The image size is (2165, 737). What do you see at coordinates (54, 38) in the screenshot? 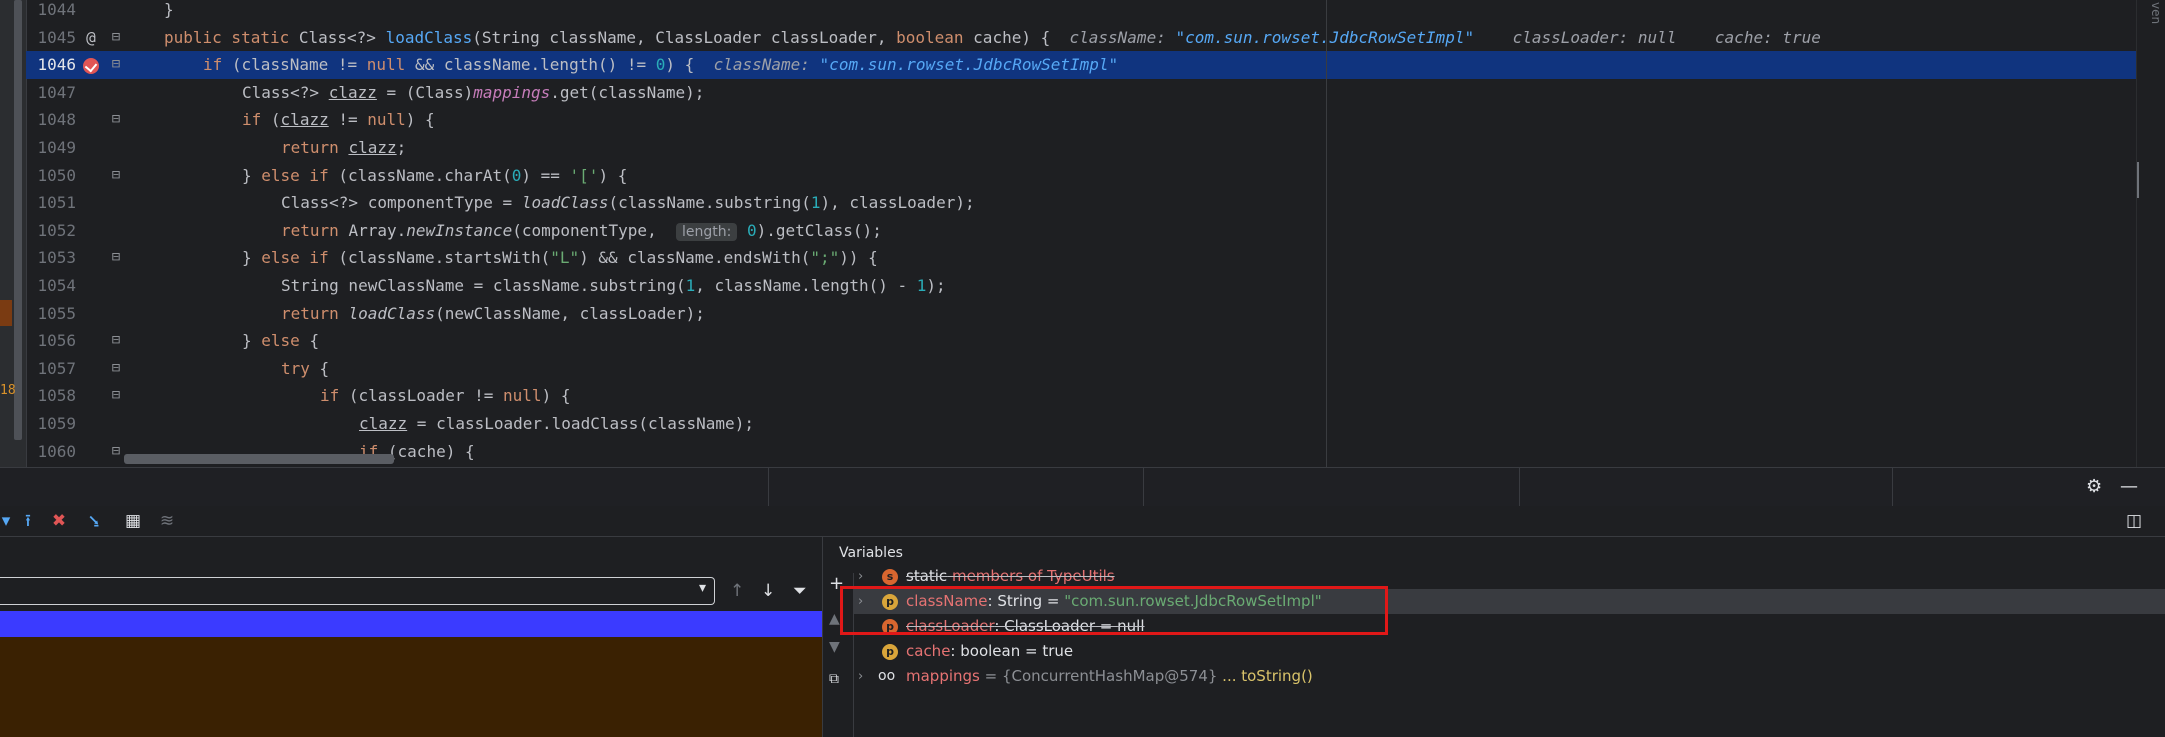
I see `line-number: 1045` at bounding box center [54, 38].